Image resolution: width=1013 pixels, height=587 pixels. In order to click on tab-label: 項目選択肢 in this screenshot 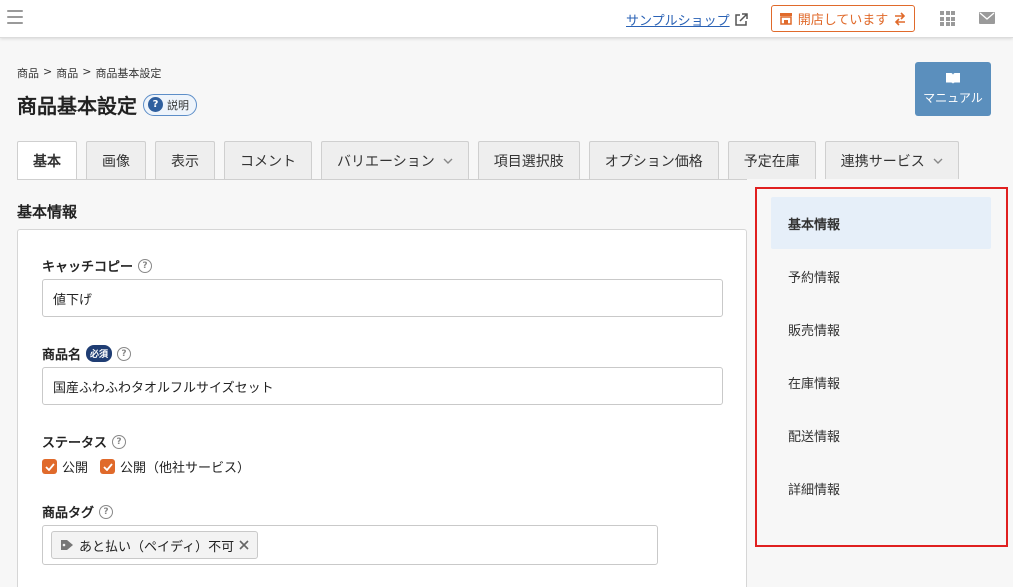, I will do `click(528, 161)`.